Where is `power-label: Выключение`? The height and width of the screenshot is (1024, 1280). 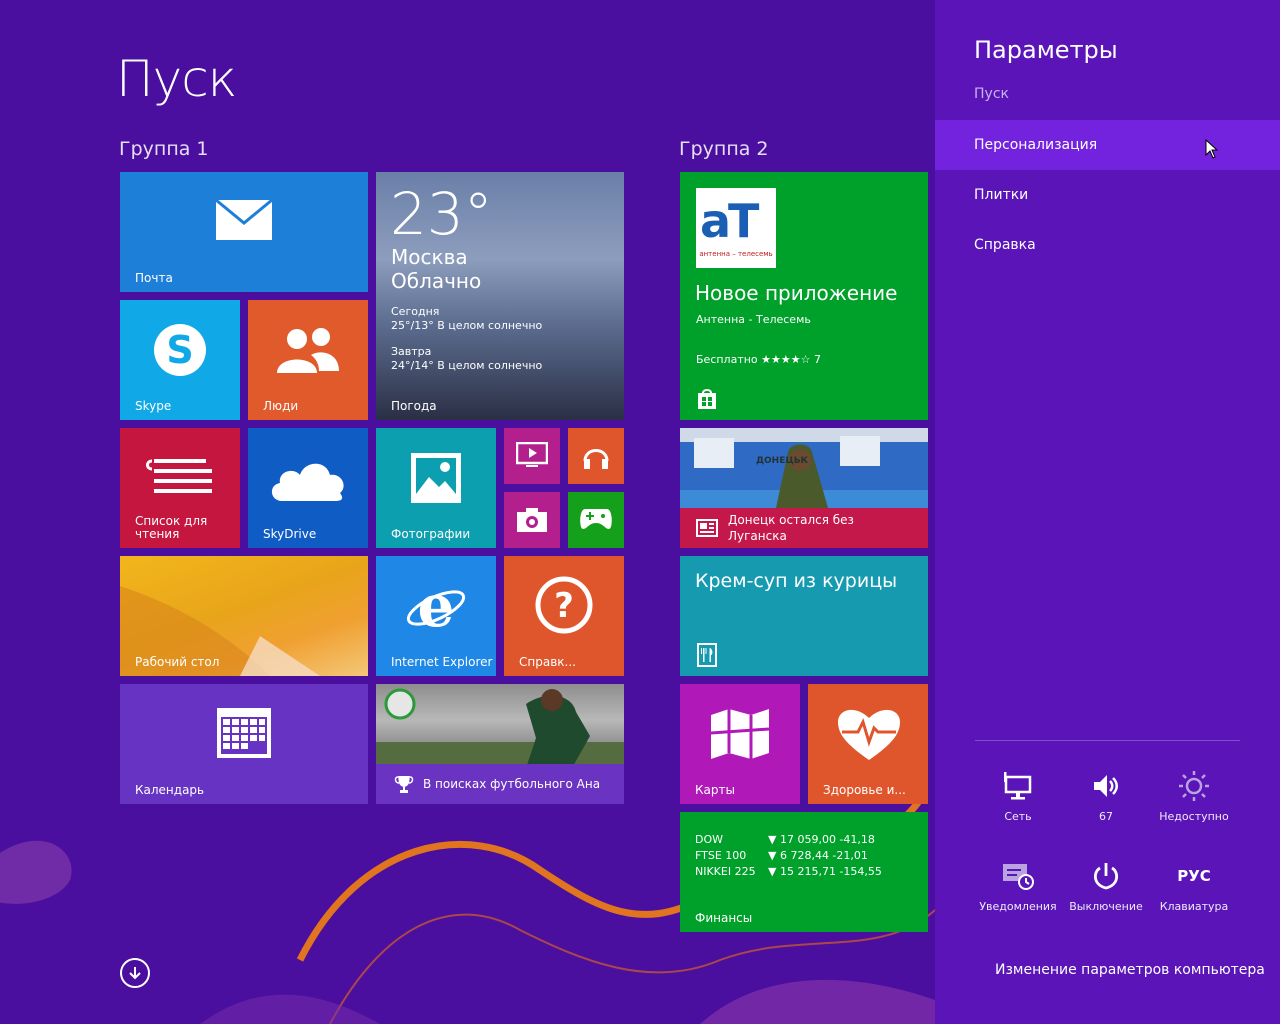
power-label: Выключение is located at coordinates (1106, 906).